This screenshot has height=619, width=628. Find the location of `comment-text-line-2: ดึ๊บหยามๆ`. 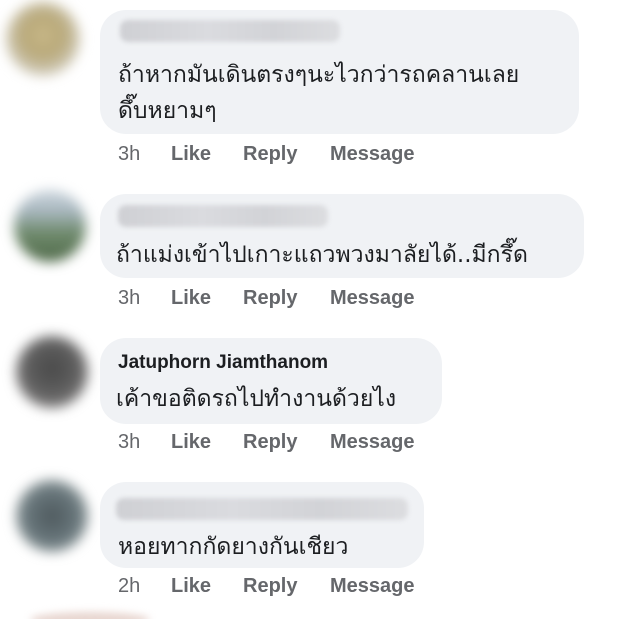

comment-text-line-2: ดึ๊บหยามๆ is located at coordinates (167, 111).